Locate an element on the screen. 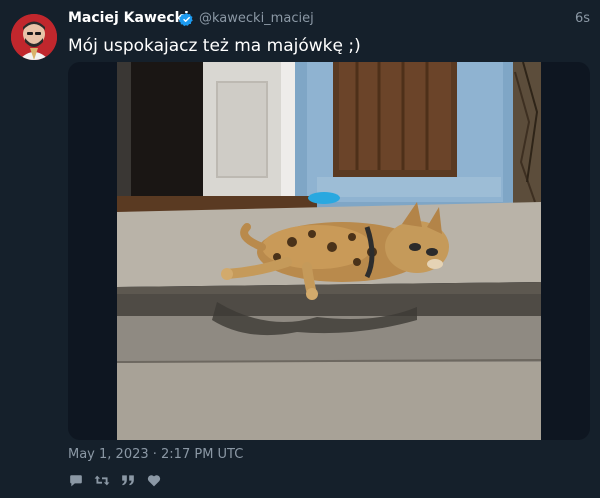 The height and width of the screenshot is (498, 600). retweet-icon is located at coordinates (102, 480).